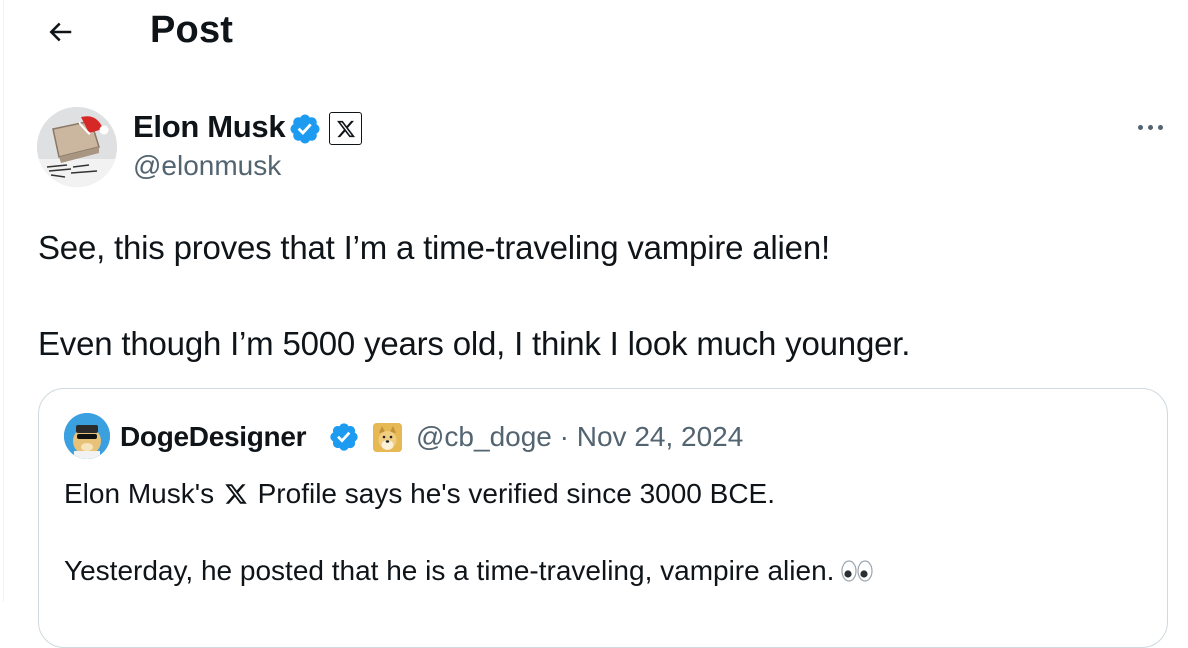  What do you see at coordinates (857, 571) in the screenshot?
I see `eyes-emoji-icon` at bounding box center [857, 571].